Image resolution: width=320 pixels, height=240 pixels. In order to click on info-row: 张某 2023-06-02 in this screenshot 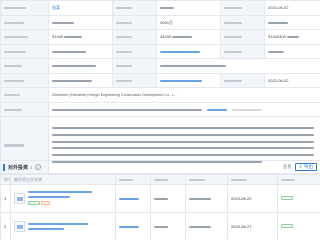, I will do `click(160, 8)`.